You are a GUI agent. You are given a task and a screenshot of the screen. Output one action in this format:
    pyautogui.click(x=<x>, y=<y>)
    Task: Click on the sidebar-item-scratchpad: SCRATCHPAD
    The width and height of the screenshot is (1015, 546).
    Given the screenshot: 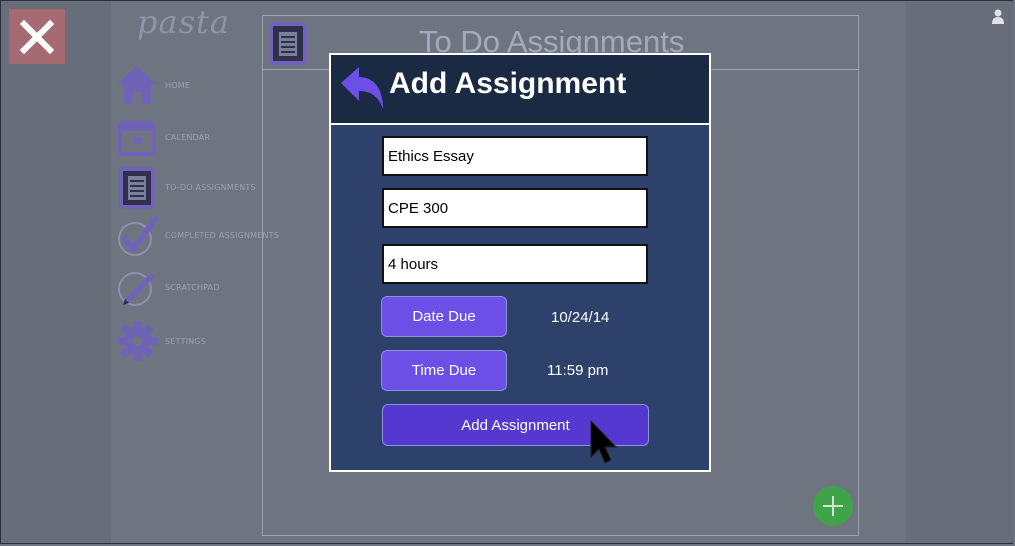 What is the action you would take?
    pyautogui.click(x=167, y=287)
    